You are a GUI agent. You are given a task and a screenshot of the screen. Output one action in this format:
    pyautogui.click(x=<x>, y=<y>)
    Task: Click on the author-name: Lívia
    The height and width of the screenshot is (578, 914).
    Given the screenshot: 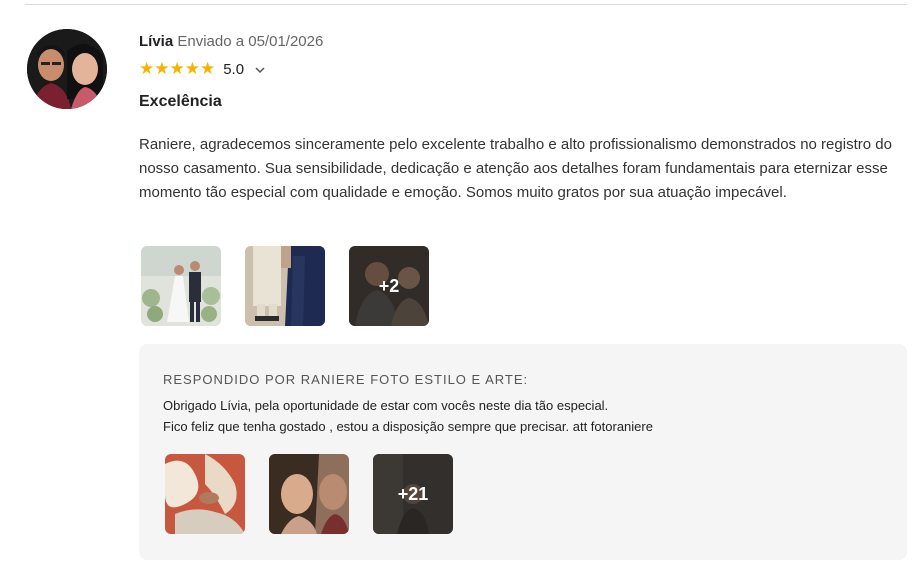 What is the action you would take?
    pyautogui.click(x=156, y=41)
    